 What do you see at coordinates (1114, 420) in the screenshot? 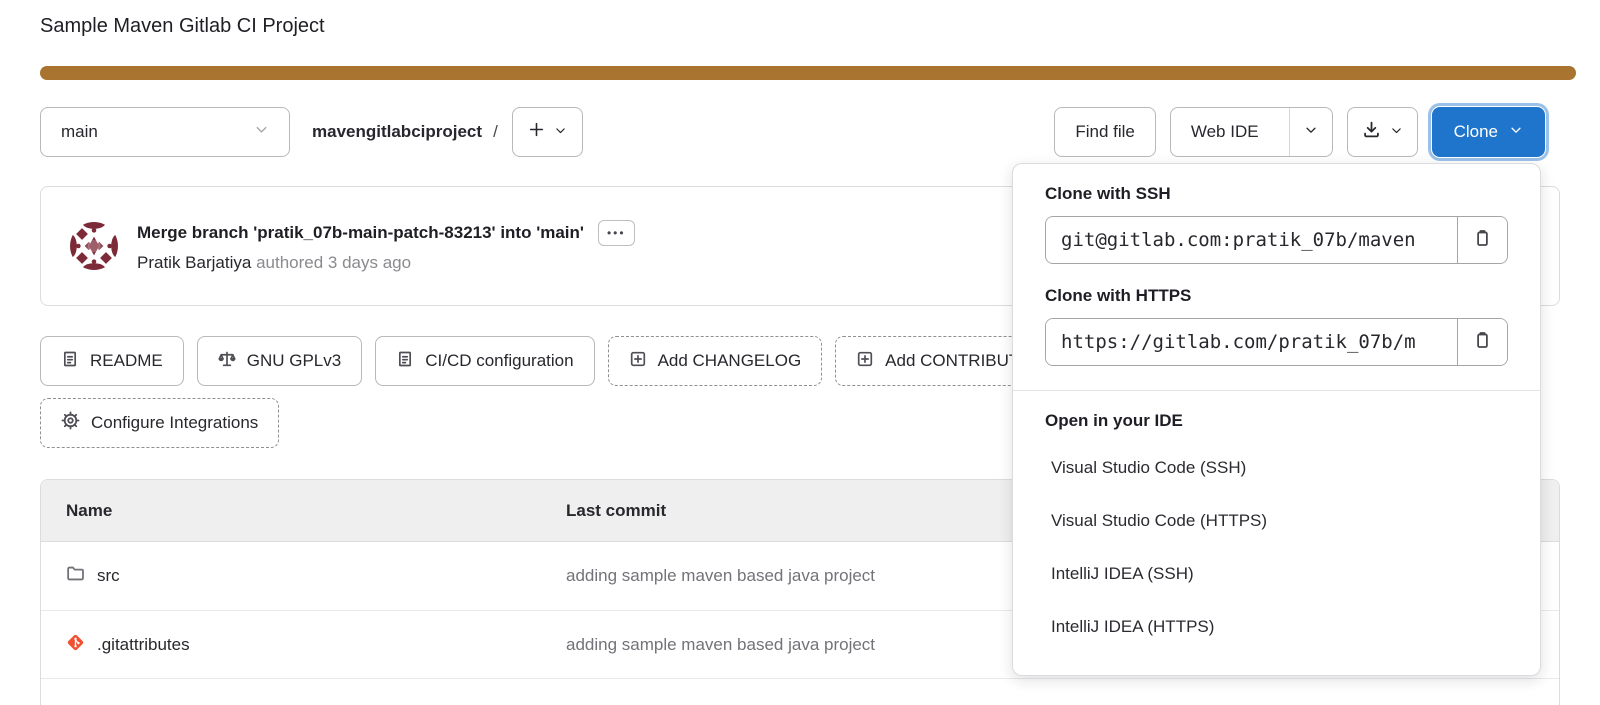
I see `open-in-ide-heading: Open in your IDE` at bounding box center [1114, 420].